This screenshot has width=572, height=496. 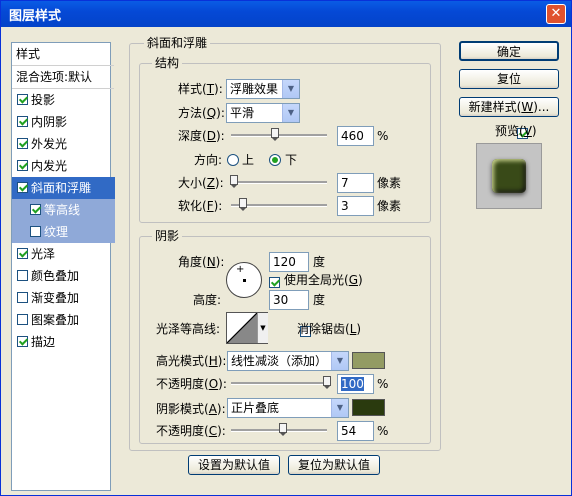 What do you see at coordinates (263, 113) in the screenshot?
I see `technique-select: 平滑 ▼` at bounding box center [263, 113].